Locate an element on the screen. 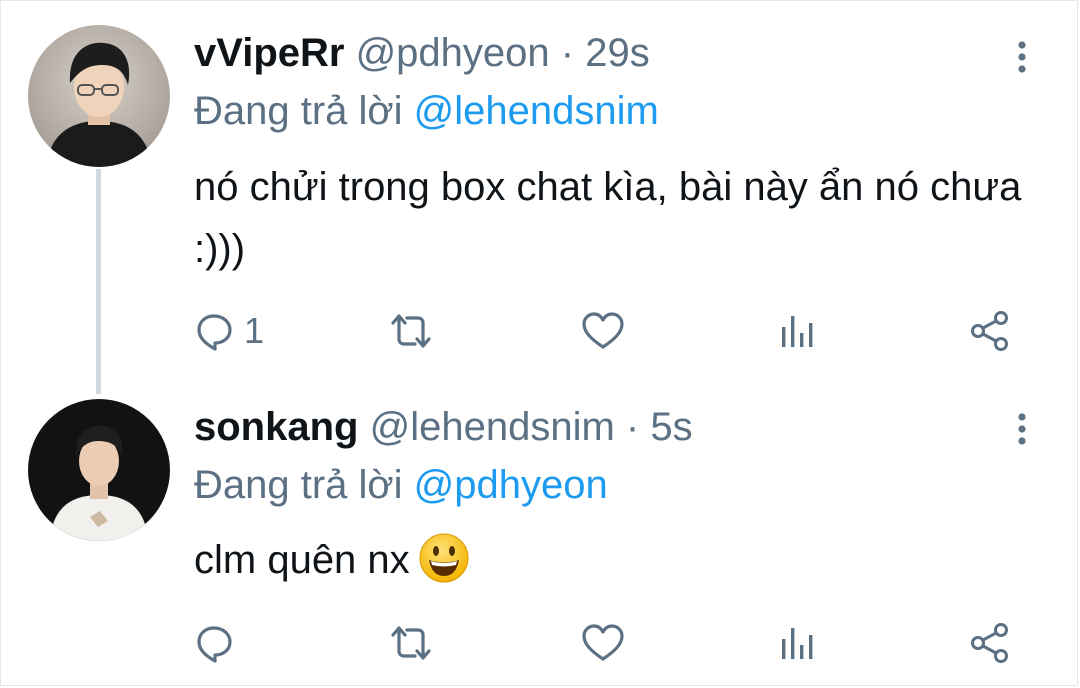 This screenshot has width=1080, height=688. replying-to: Đang trả lời @lehendsnim is located at coordinates (426, 111).